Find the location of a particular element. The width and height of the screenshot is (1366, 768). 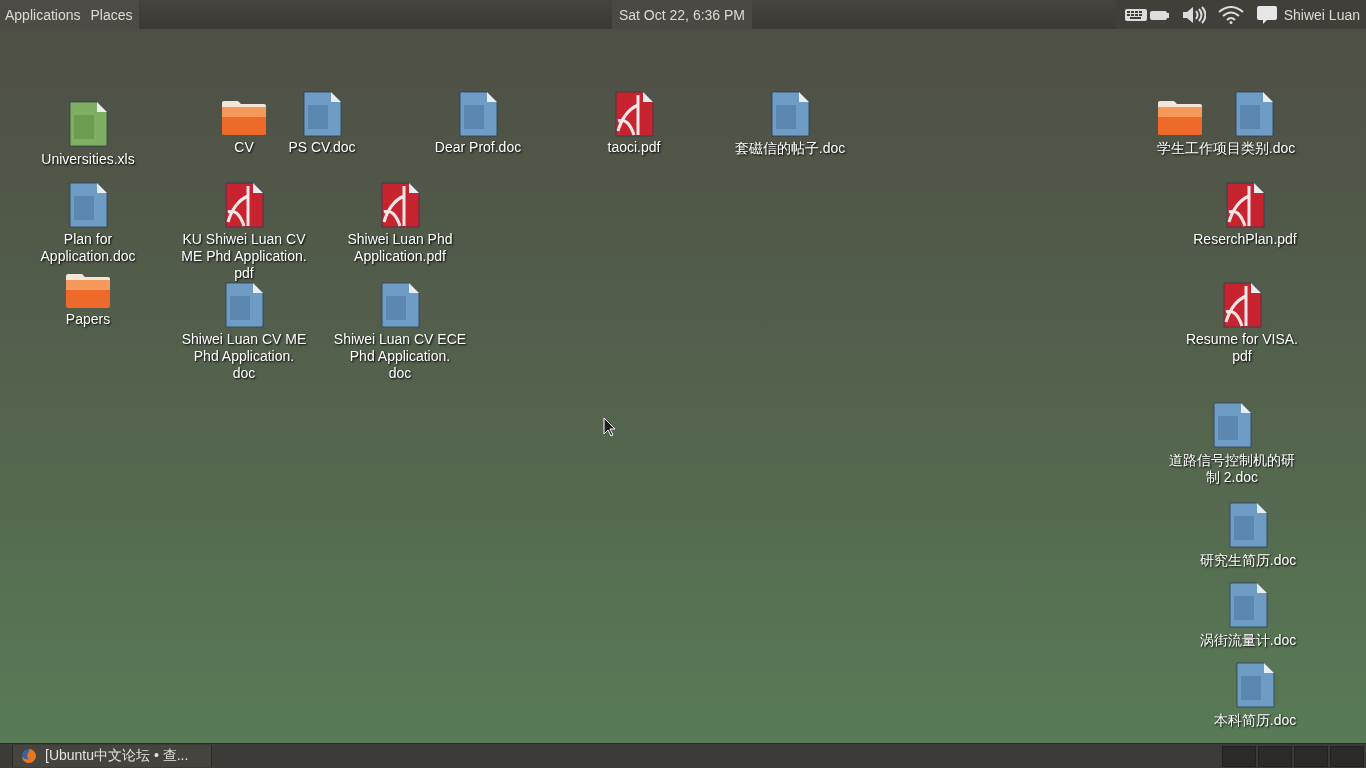

file-name: Shiwei Luan CV ECE Phd Application. doc is located at coordinates (400, 356).